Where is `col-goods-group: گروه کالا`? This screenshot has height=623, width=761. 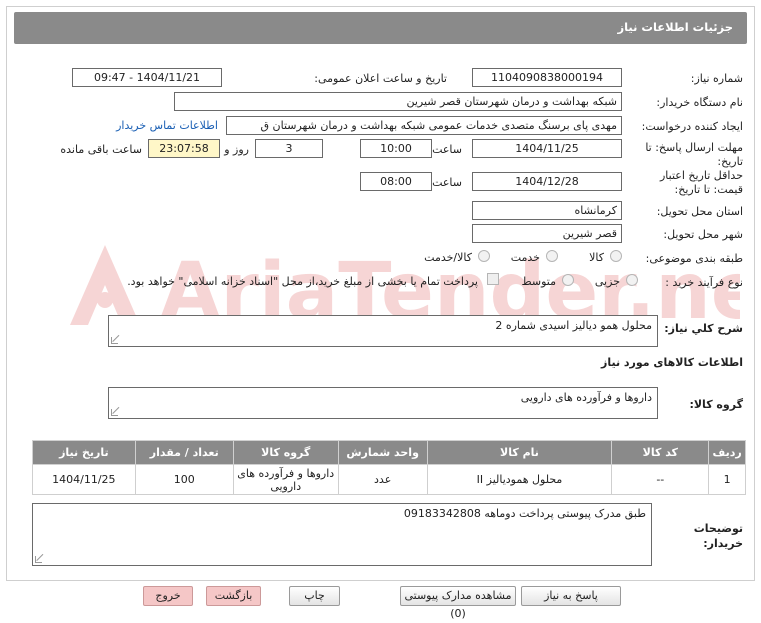
col-goods-group: گروه کالا is located at coordinates (285, 452).